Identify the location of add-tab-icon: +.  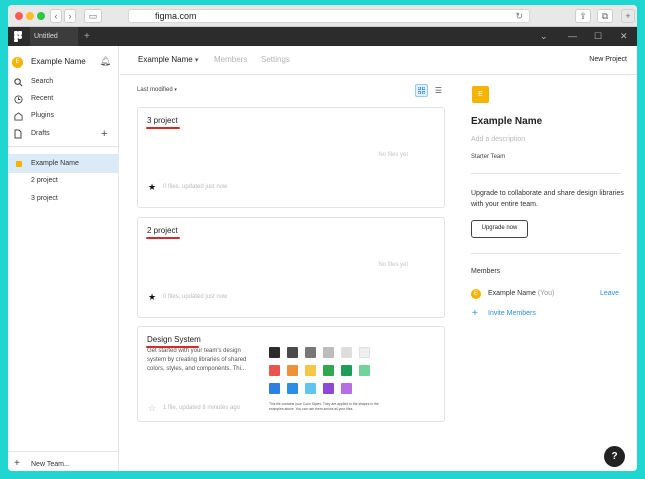
(87, 36).